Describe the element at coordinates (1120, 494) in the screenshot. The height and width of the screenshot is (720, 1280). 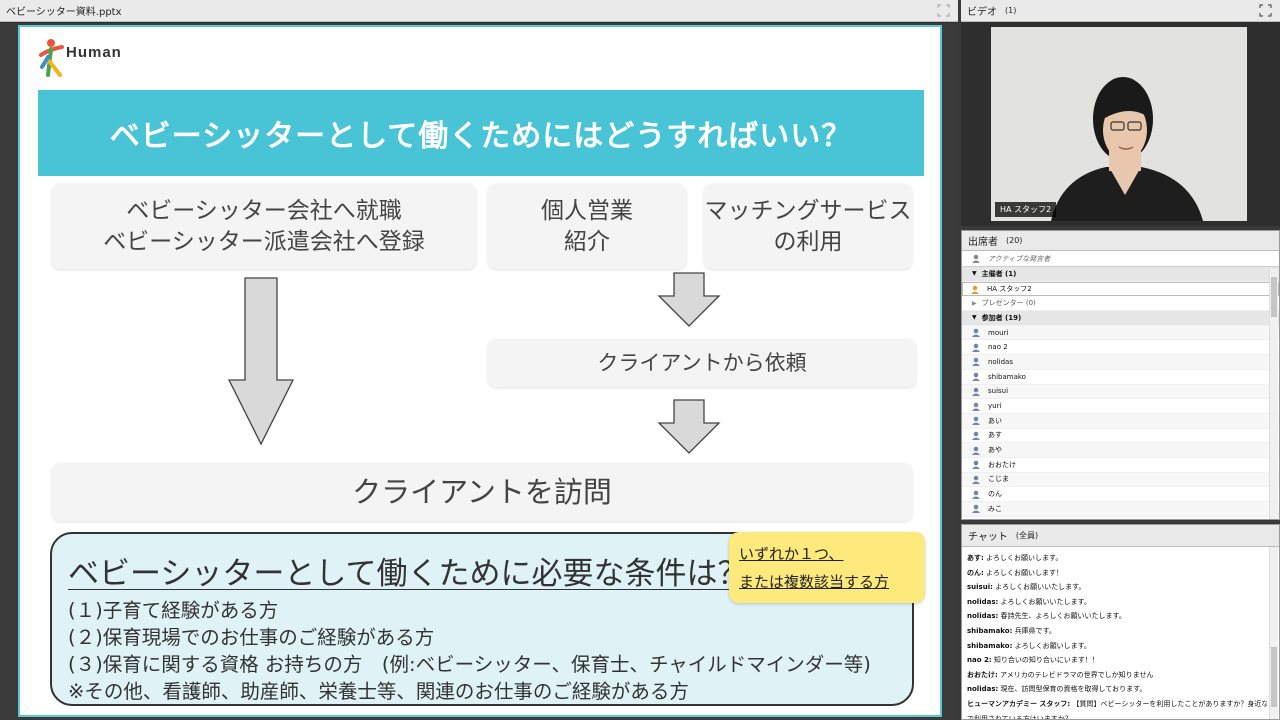
I see `attendee-row: のん` at that location.